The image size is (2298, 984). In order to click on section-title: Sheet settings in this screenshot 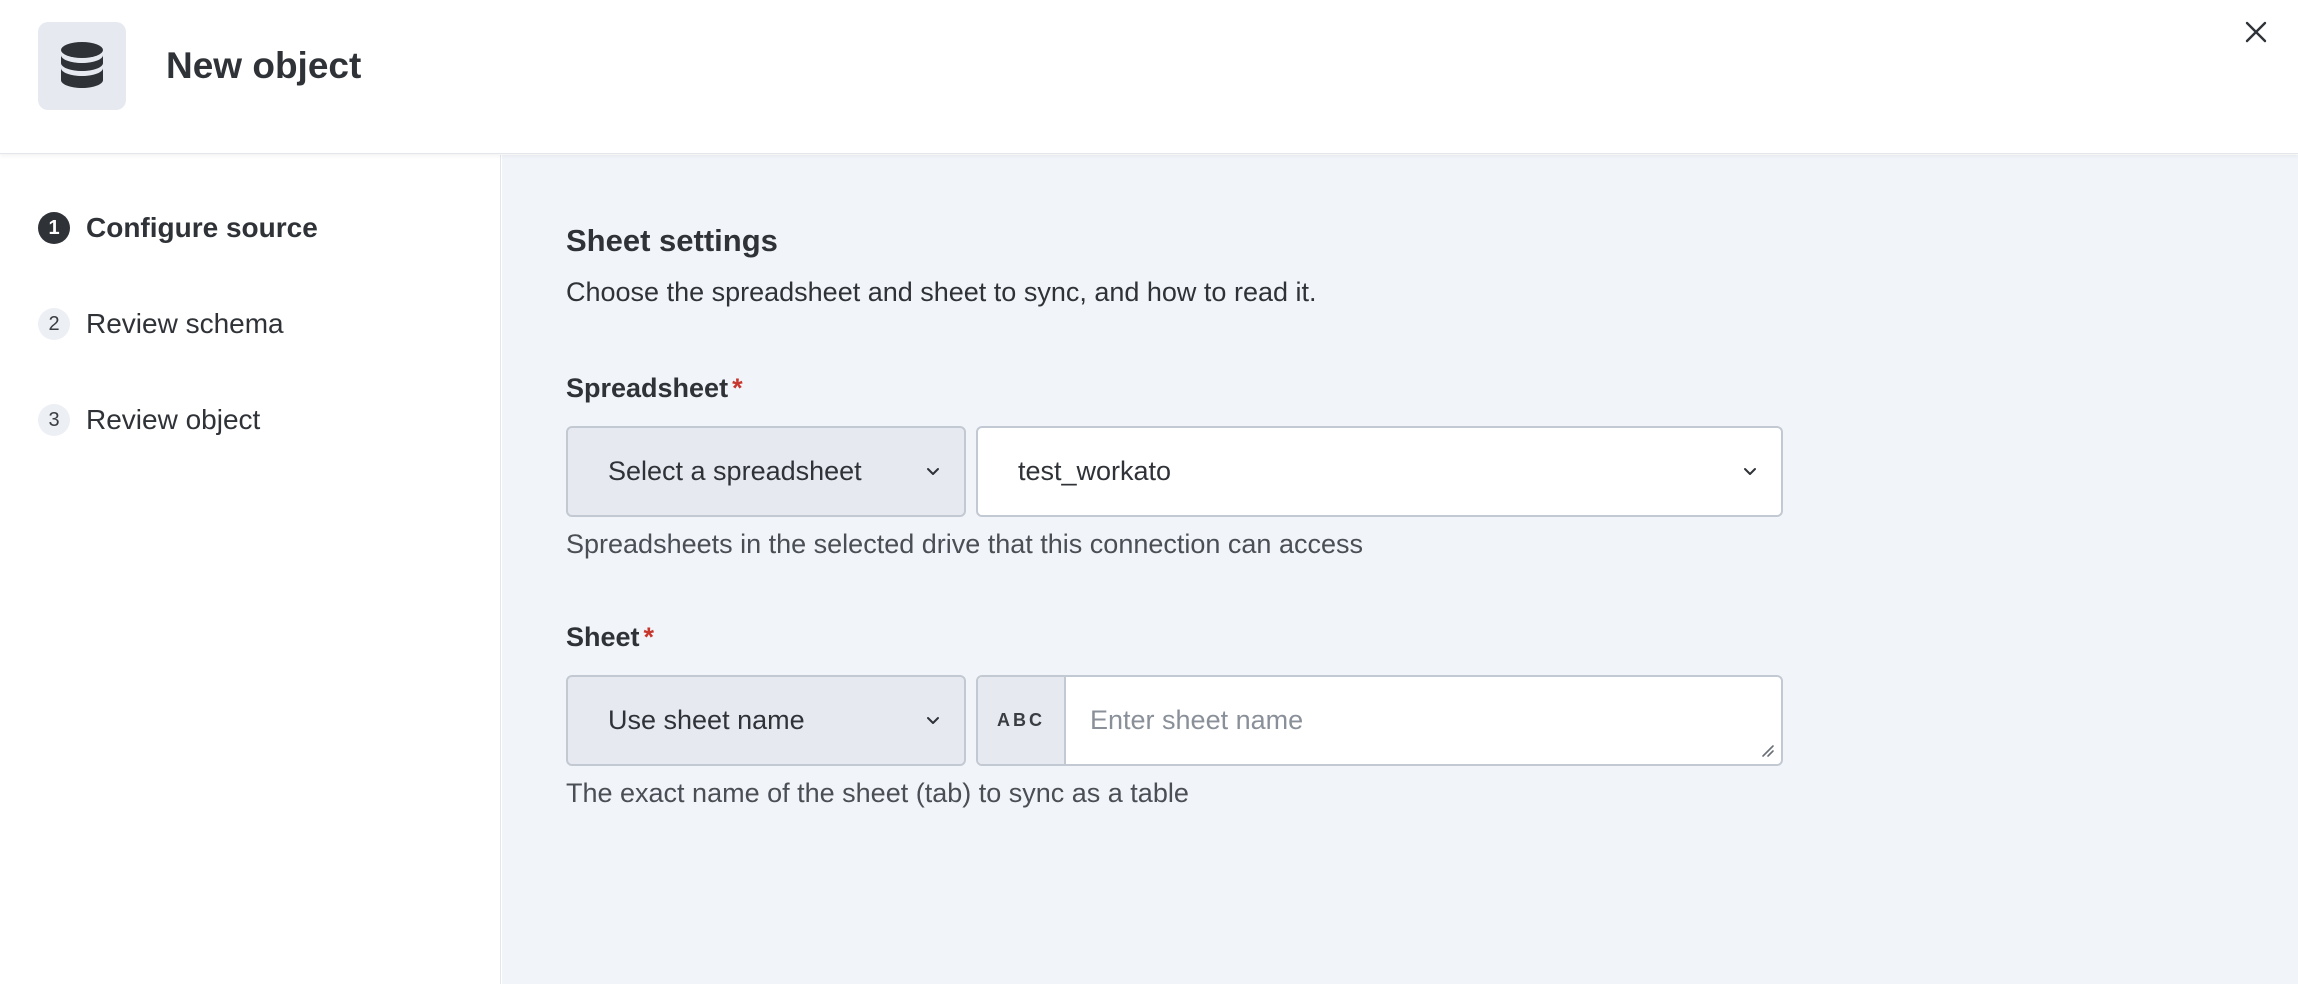, I will do `click(672, 240)`.